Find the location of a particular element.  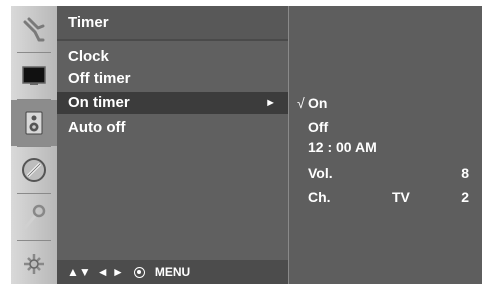

navigation-hint-bar: ▲▼ ◄ ► MENU is located at coordinates (172, 272).